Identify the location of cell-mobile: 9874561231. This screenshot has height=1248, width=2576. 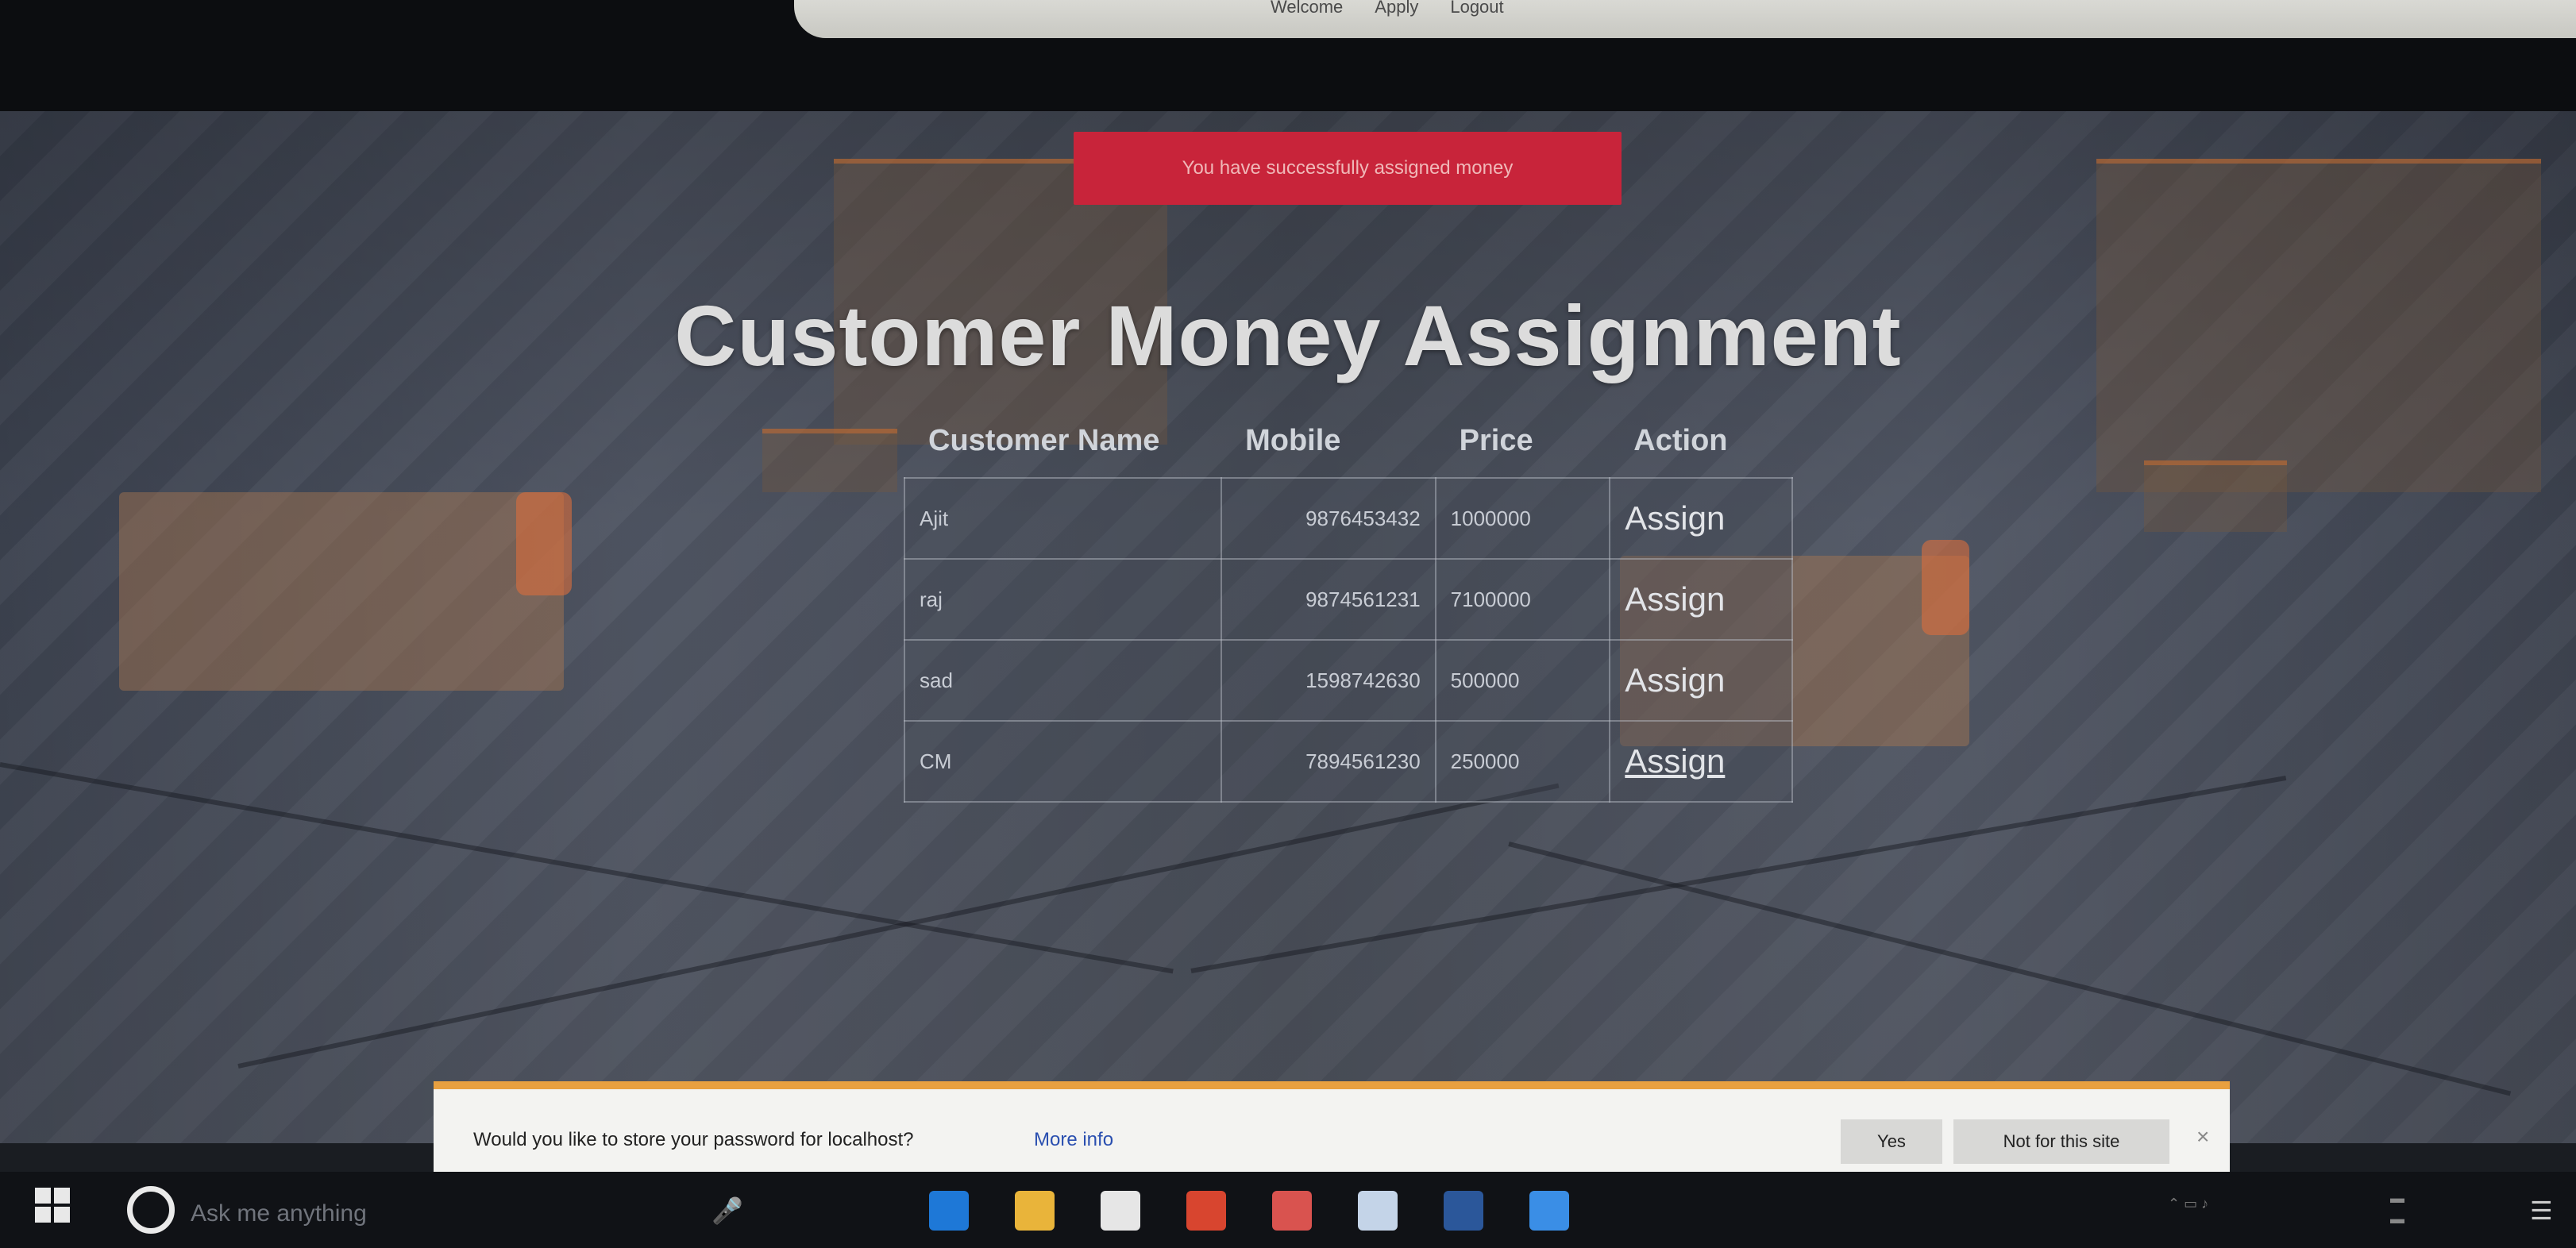
(1328, 599).